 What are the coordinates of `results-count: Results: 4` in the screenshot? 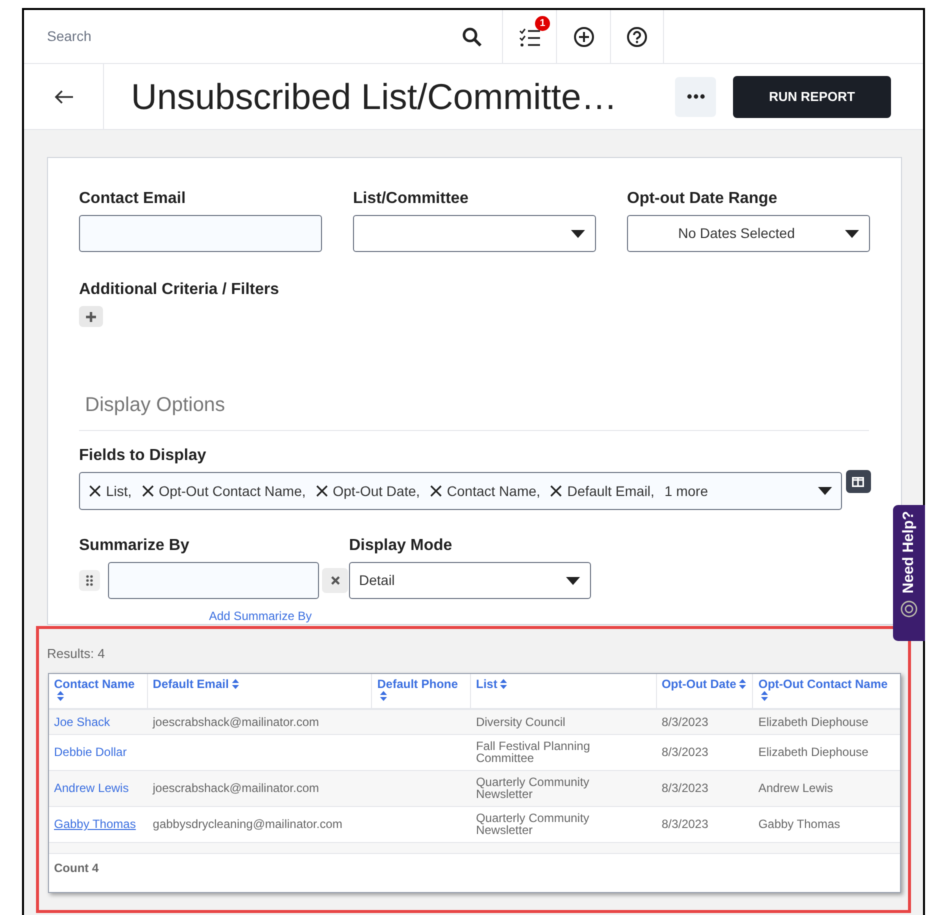 It's located at (76, 654).